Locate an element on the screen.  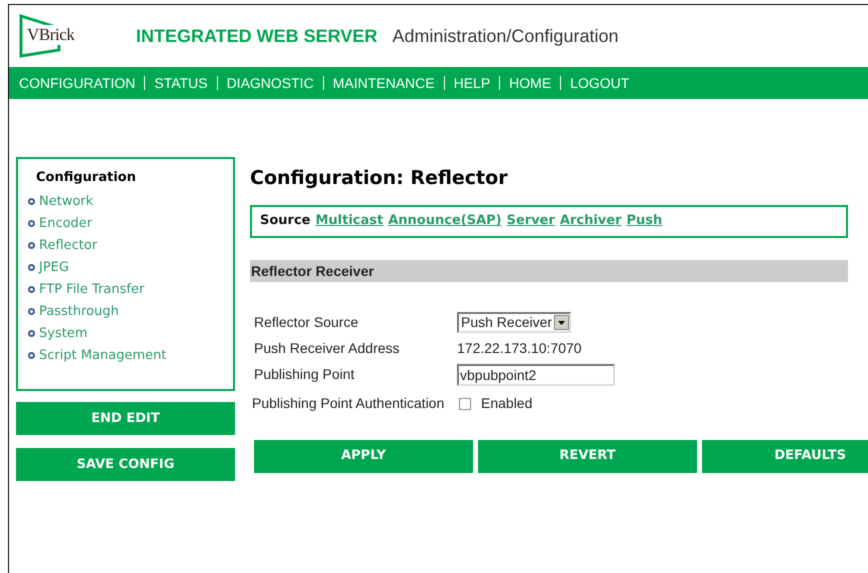
nav-link: HOME is located at coordinates (530, 83).